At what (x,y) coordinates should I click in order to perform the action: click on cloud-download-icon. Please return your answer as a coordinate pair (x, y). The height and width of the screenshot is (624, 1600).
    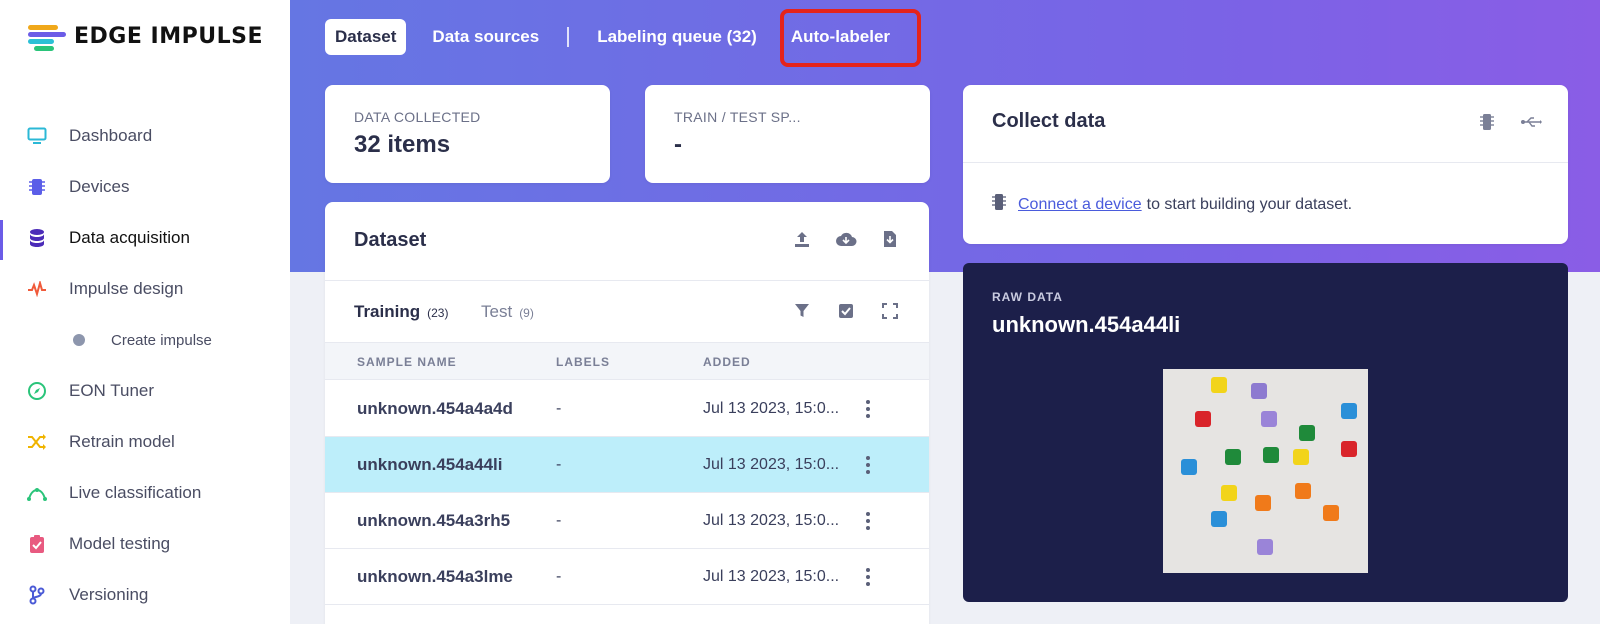
    Looking at the image, I should click on (846, 239).